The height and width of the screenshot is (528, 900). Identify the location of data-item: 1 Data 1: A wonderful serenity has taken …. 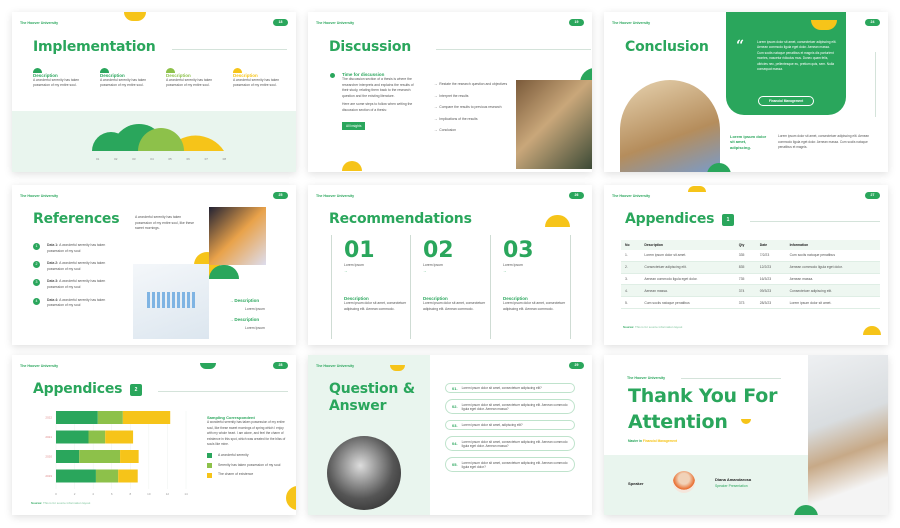
(78, 248).